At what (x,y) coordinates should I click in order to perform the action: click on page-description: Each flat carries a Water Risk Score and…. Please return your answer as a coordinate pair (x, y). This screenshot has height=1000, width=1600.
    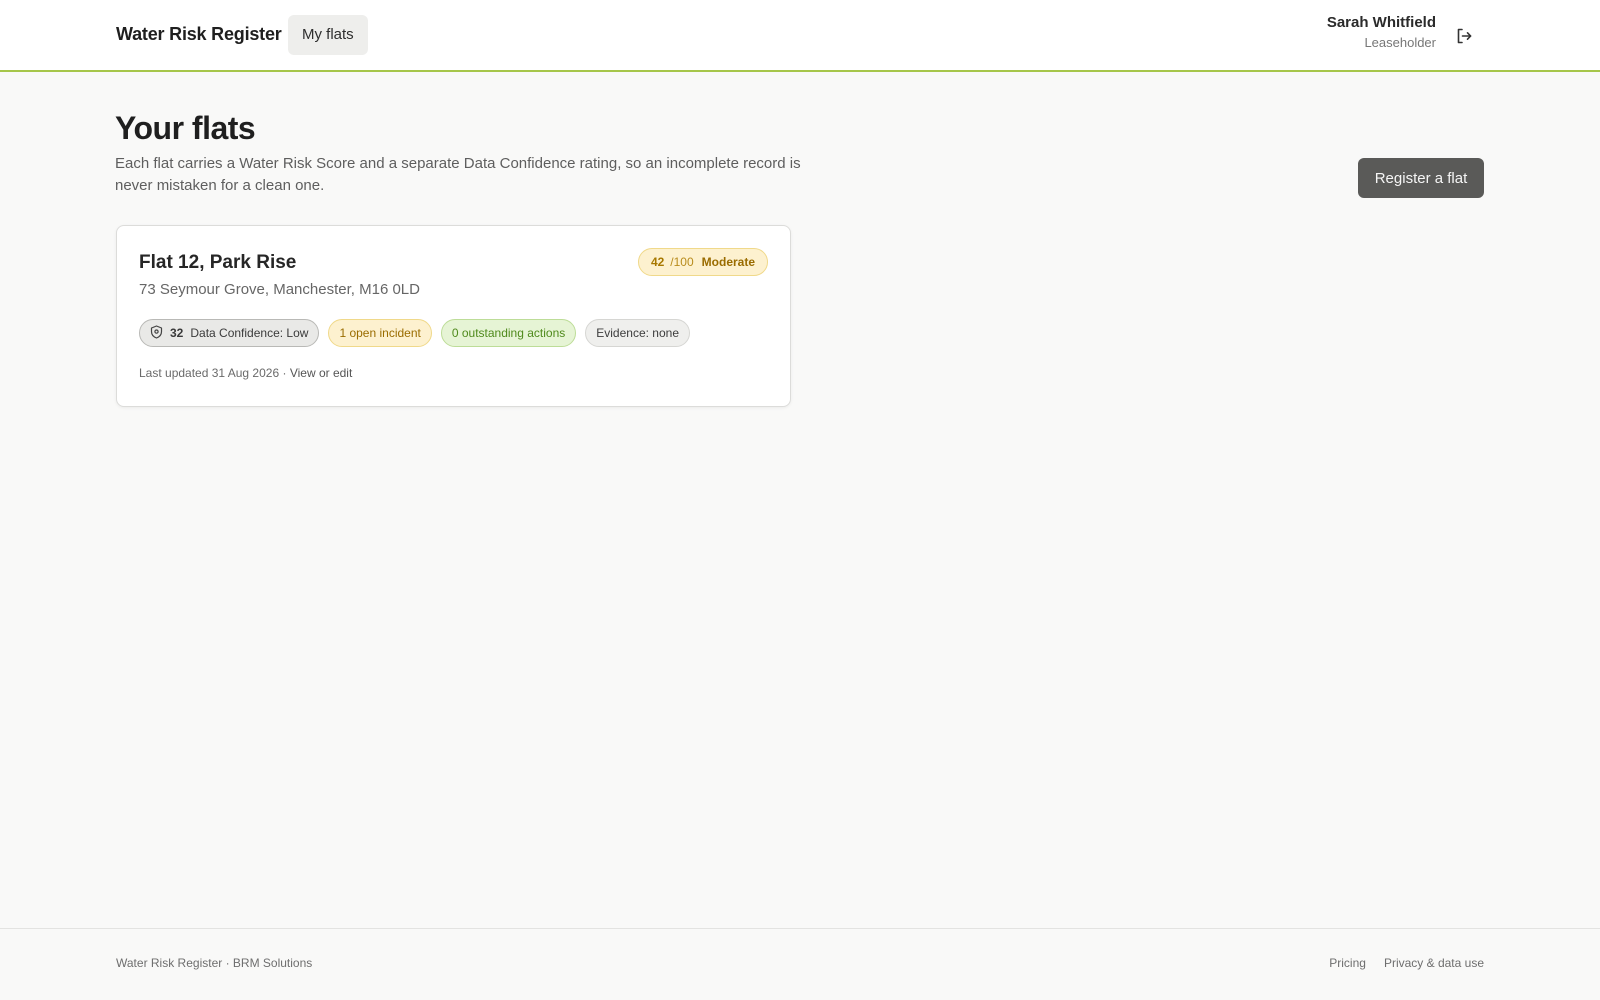
    Looking at the image, I should click on (458, 174).